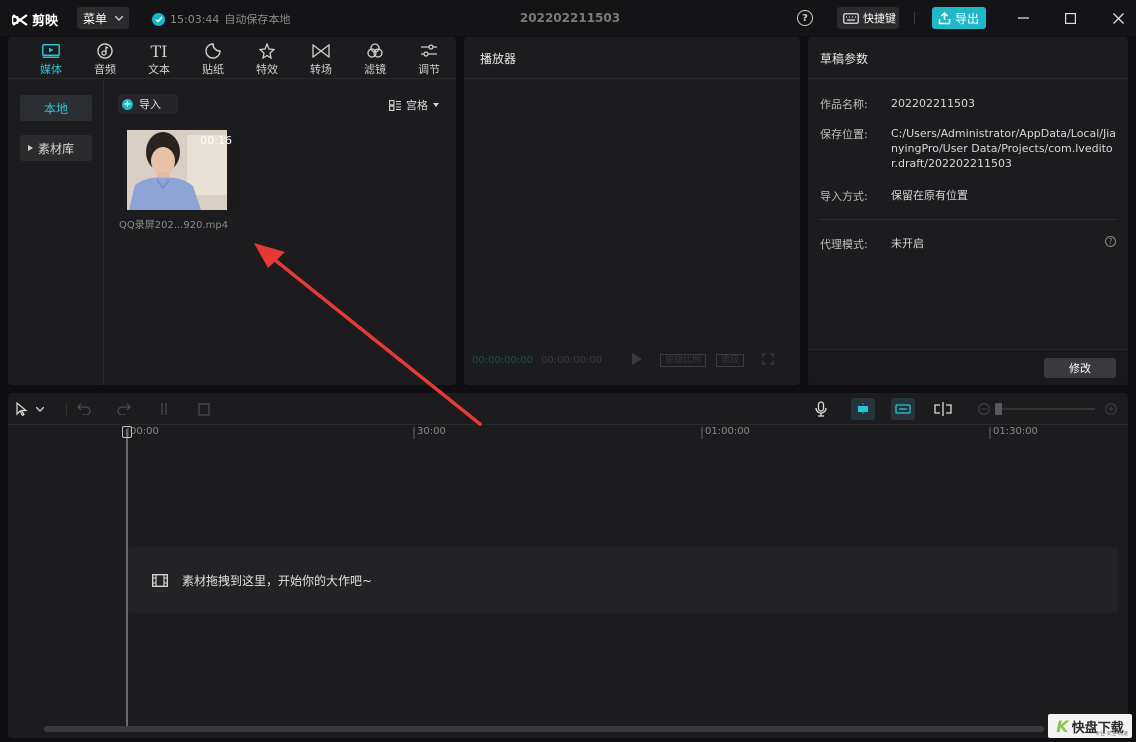  What do you see at coordinates (1045, 409) in the screenshot?
I see `zoom-slider` at bounding box center [1045, 409].